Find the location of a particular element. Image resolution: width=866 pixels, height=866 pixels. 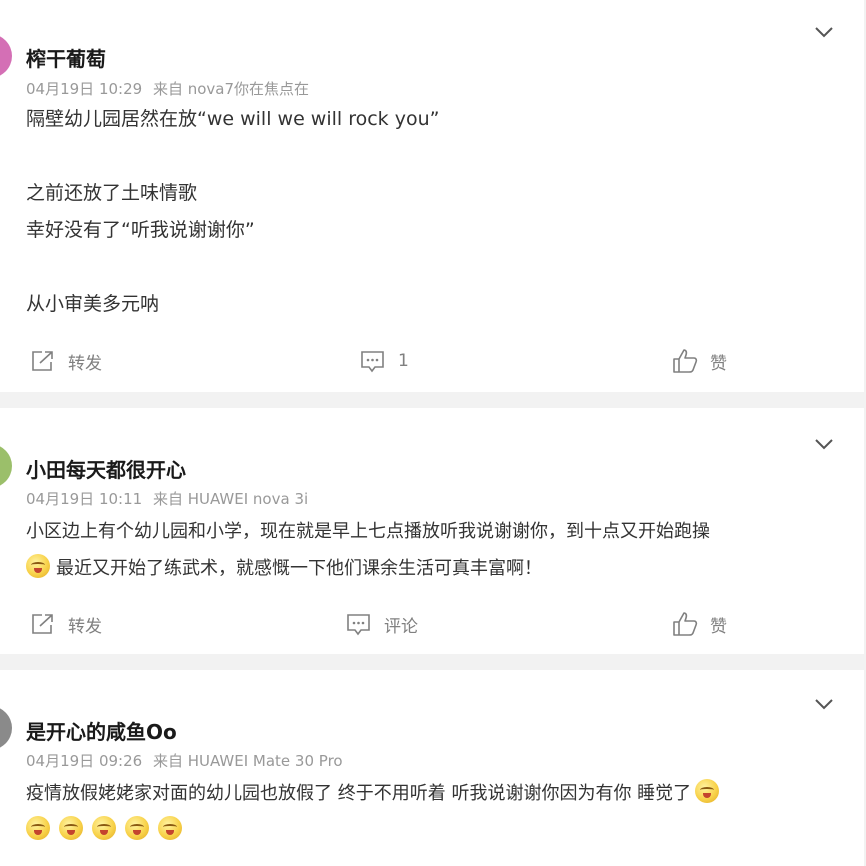

post-meta: 04月19日 10:29 来自 nova7你在焦点在 is located at coordinates (170, 88).